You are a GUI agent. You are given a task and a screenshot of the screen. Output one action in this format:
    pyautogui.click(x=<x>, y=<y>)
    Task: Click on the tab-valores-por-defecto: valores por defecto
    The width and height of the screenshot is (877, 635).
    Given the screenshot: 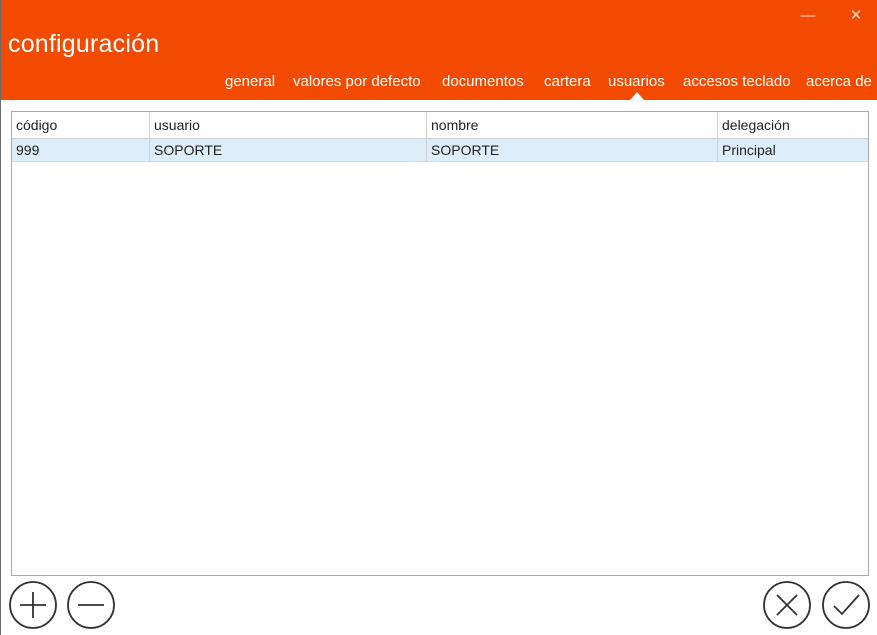 What is the action you would take?
    pyautogui.click(x=357, y=81)
    